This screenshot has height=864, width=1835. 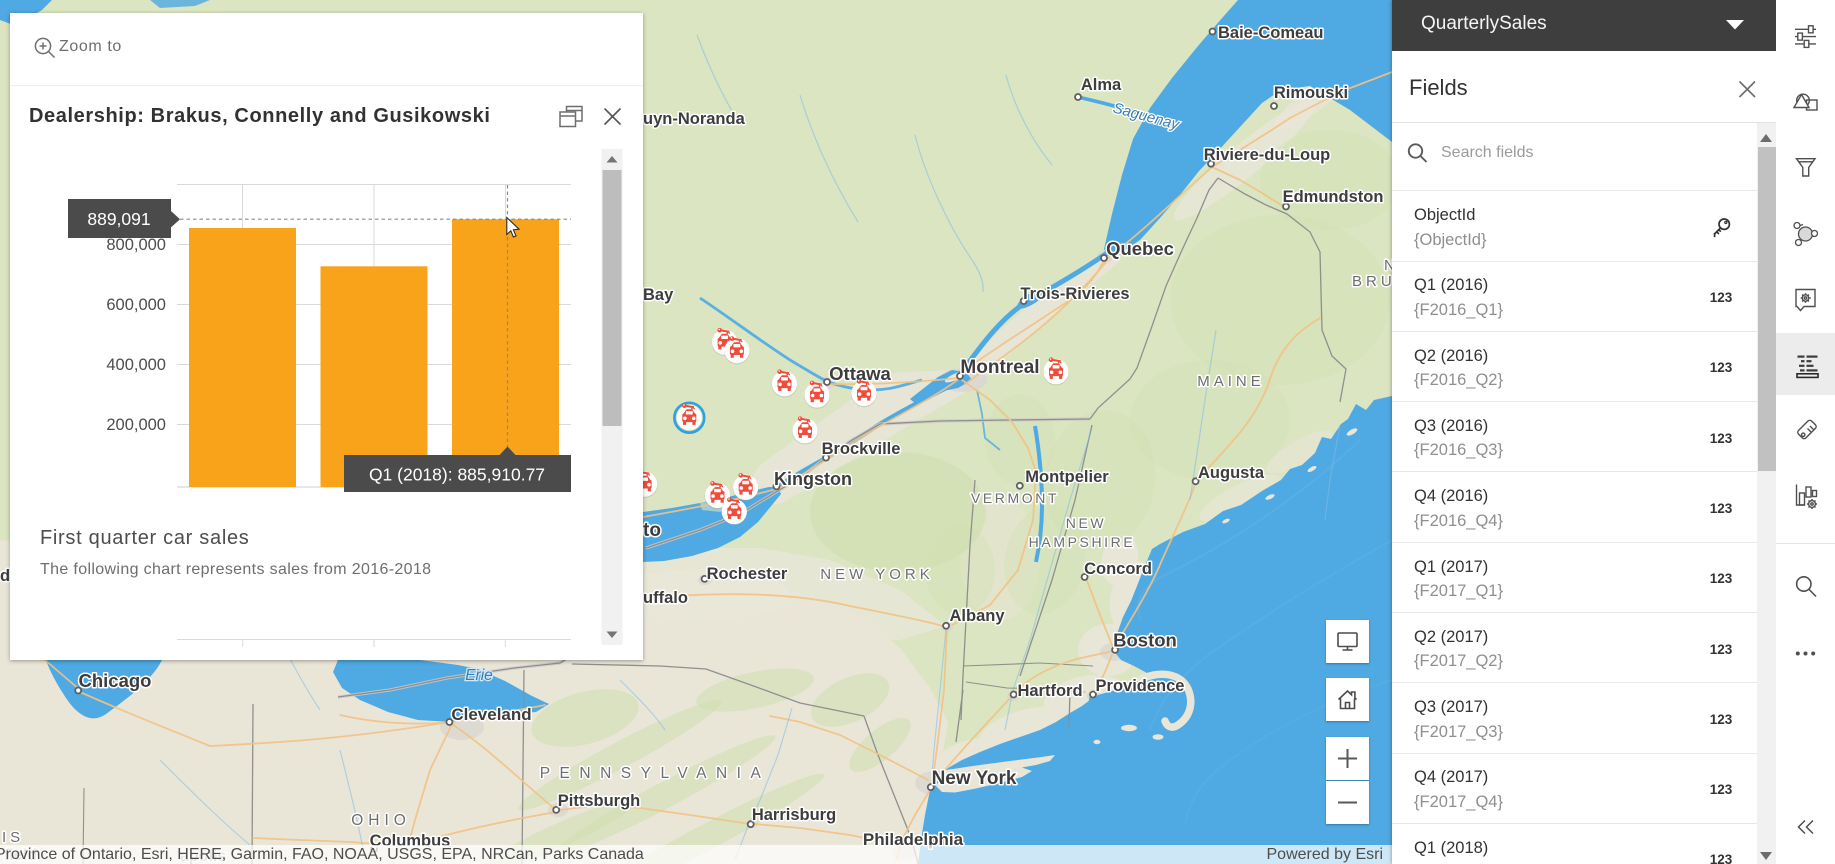 What do you see at coordinates (1145, 640) in the screenshot?
I see `svg-text: Boston` at bounding box center [1145, 640].